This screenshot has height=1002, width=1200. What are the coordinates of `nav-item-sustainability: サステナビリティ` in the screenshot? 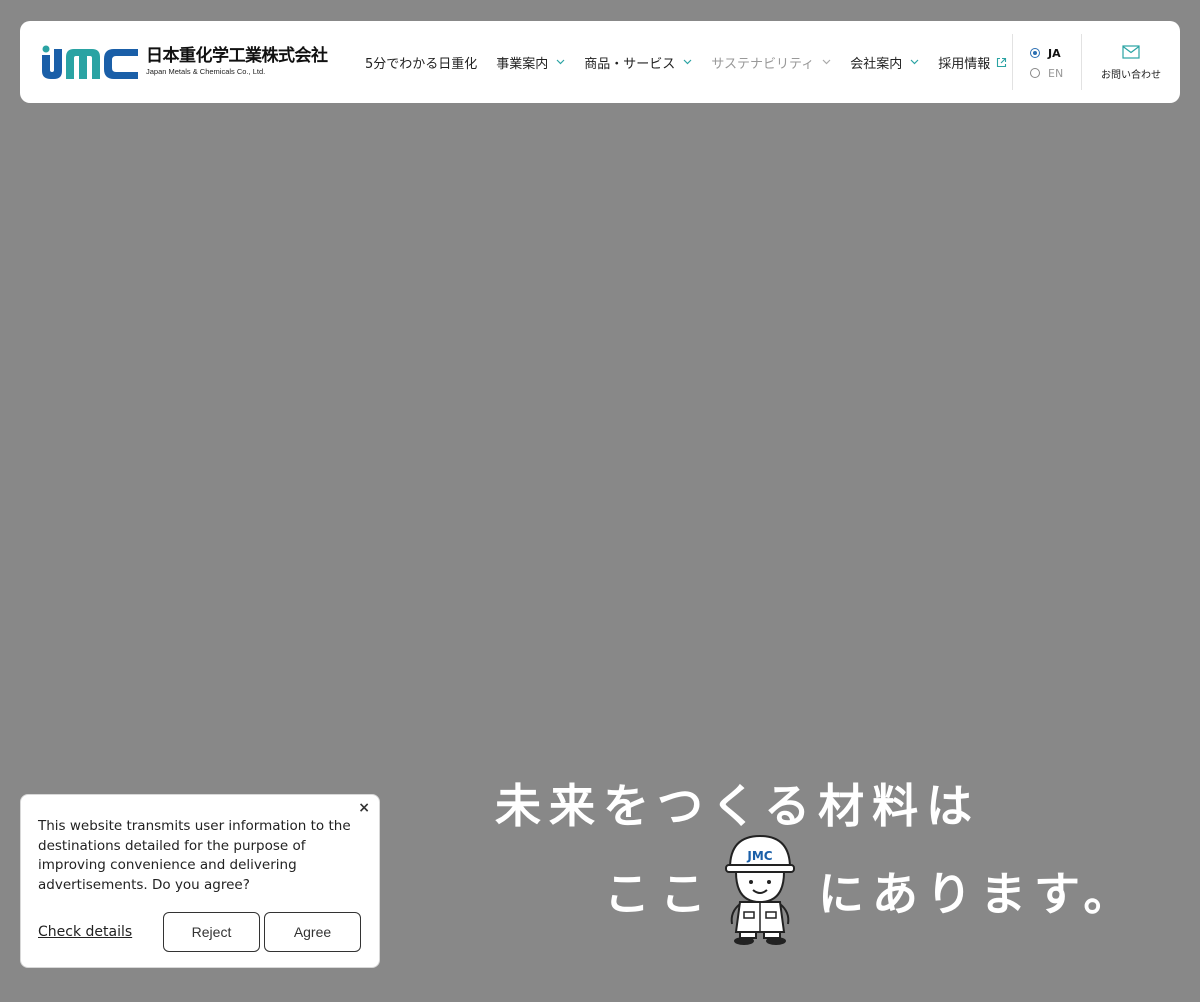 It's located at (771, 62).